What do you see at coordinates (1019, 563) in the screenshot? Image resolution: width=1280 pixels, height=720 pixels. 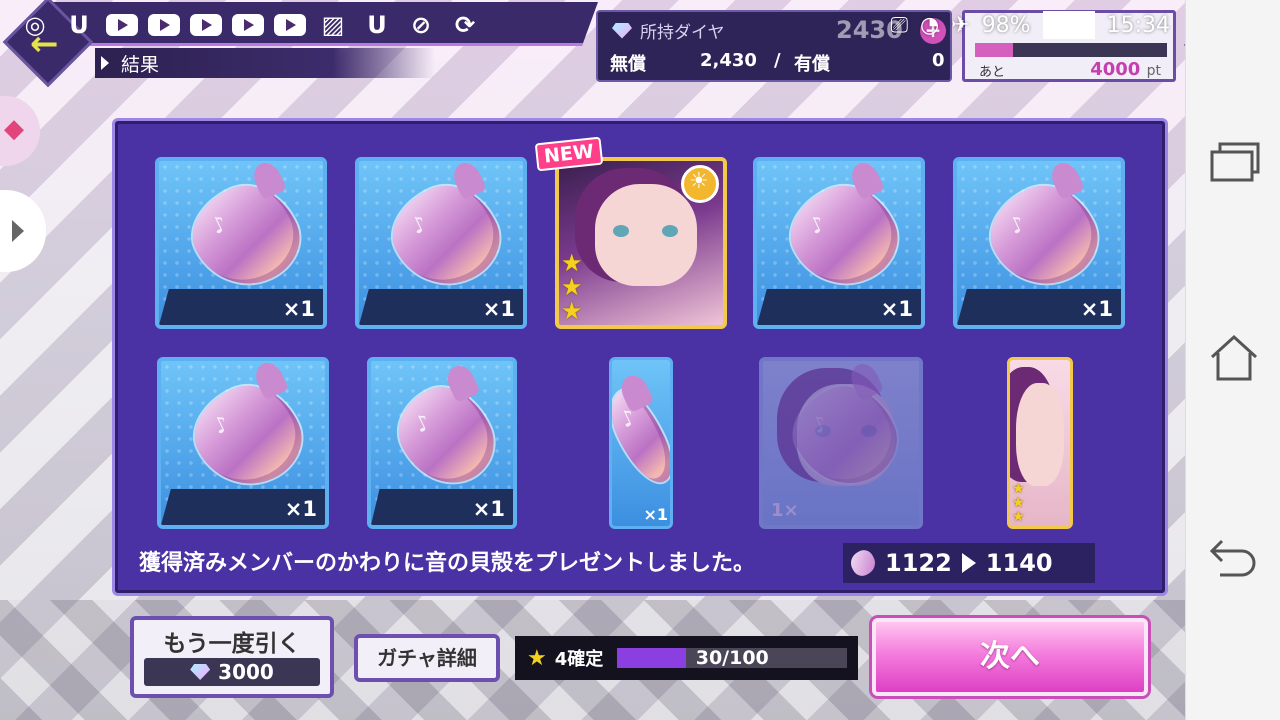 I see `shell-count-after: 1140` at bounding box center [1019, 563].